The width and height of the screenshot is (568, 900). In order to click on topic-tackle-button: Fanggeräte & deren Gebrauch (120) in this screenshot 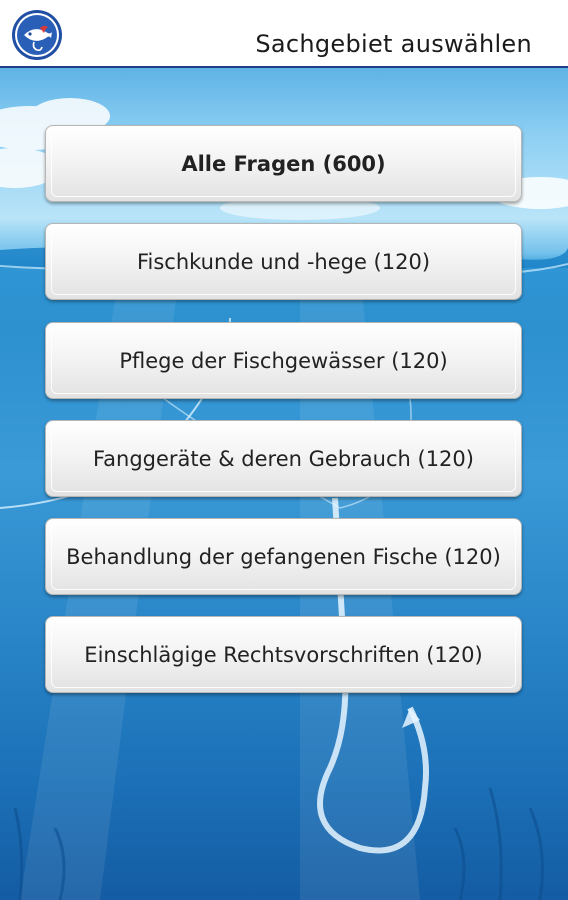, I will do `click(283, 458)`.